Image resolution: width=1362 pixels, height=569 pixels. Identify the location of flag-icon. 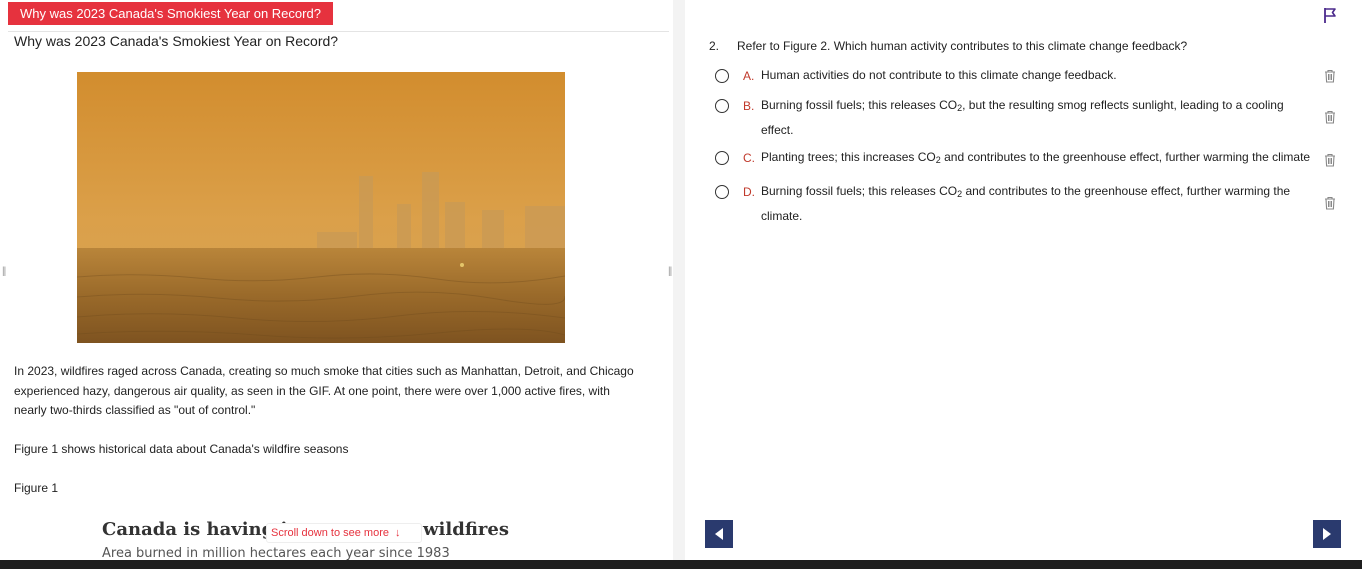
(1330, 15).